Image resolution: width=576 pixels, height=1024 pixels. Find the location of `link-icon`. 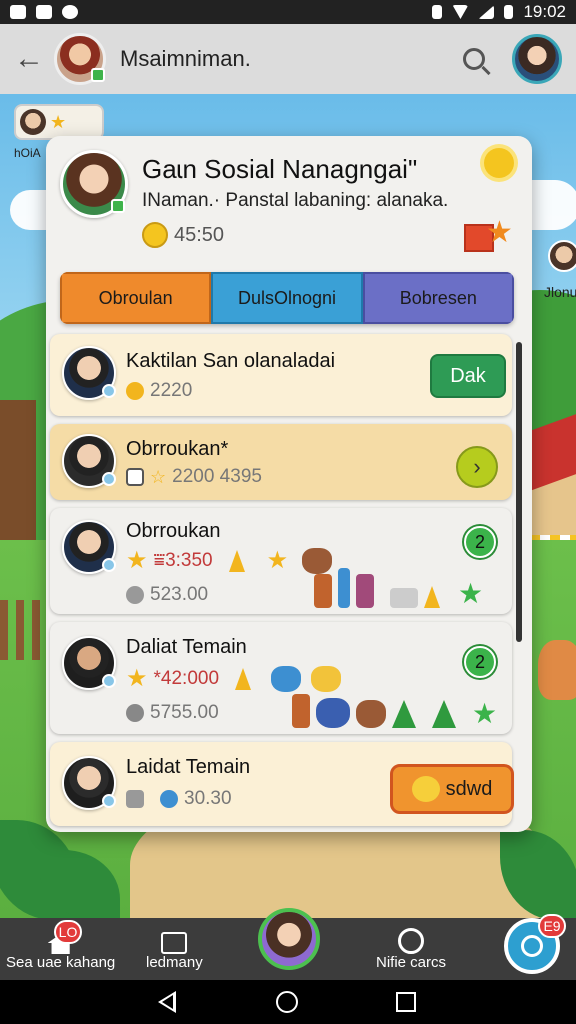

link-icon is located at coordinates (135, 713).